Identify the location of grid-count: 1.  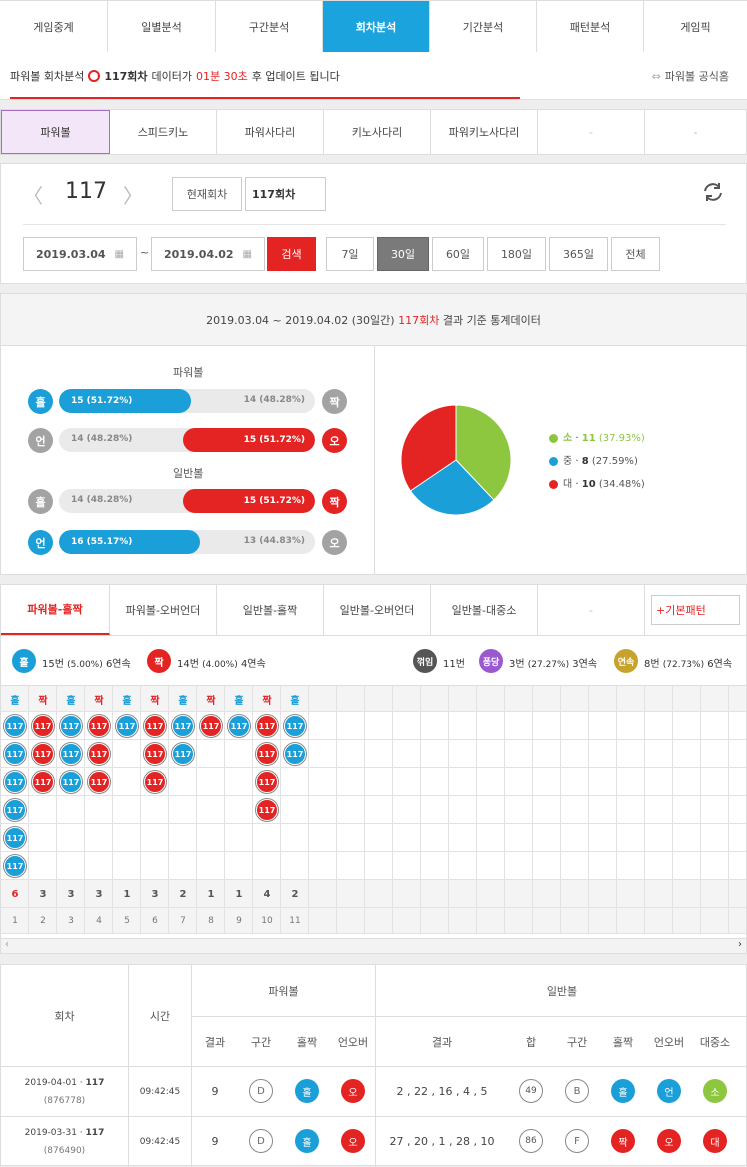
(127, 894).